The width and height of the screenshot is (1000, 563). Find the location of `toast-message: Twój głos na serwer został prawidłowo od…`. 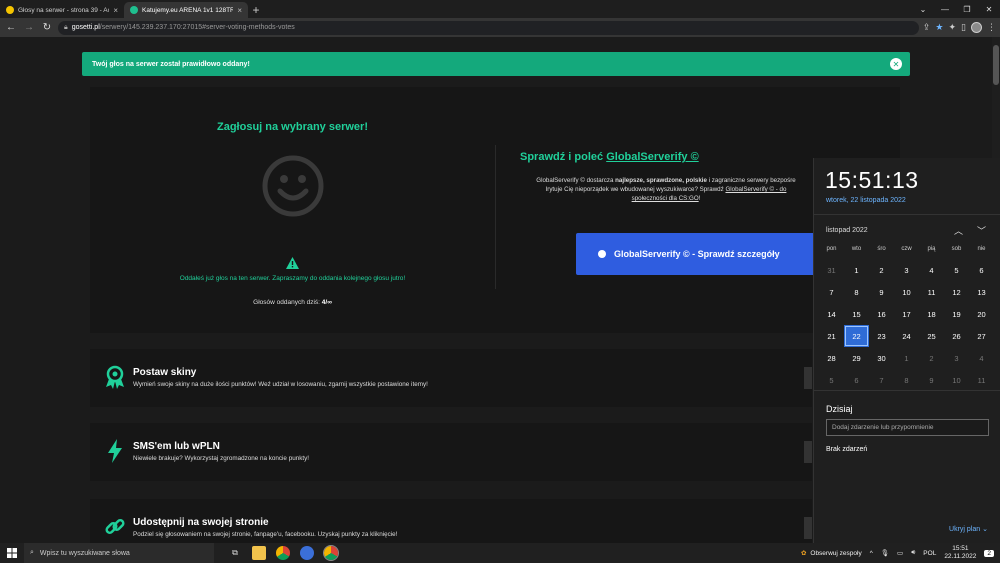

toast-message: Twój głos na serwer został prawidłowo od… is located at coordinates (171, 64).